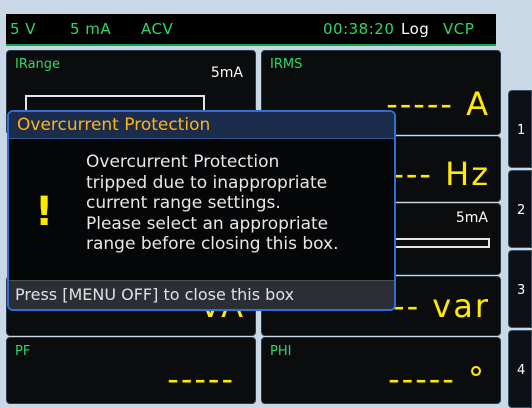 The width and height of the screenshot is (532, 408). I want to click on tile-irms-value: ----- A, so click(438, 104).